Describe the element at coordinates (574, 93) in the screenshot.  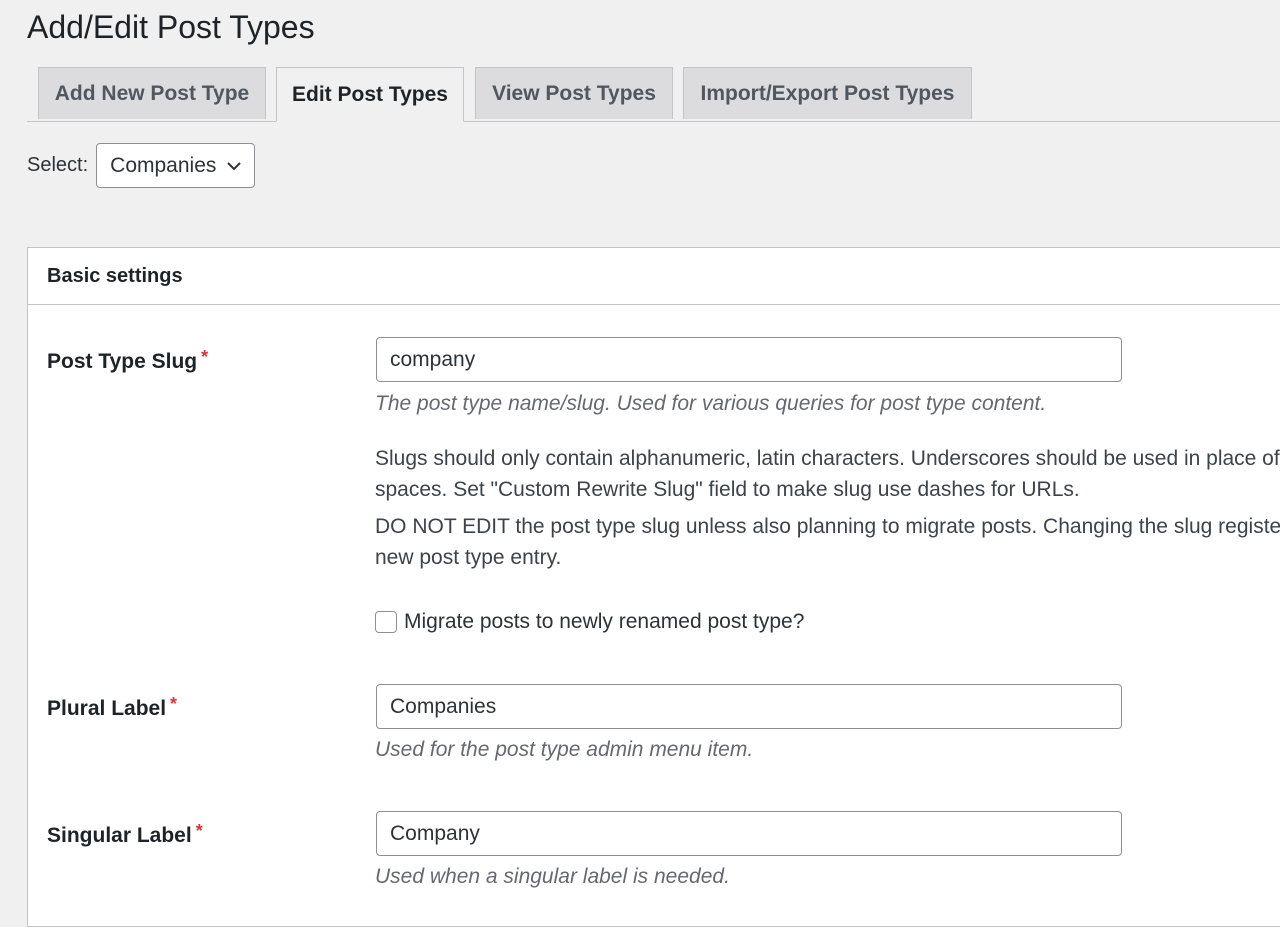
I see `tab-view-post-types: View Post Types` at that location.